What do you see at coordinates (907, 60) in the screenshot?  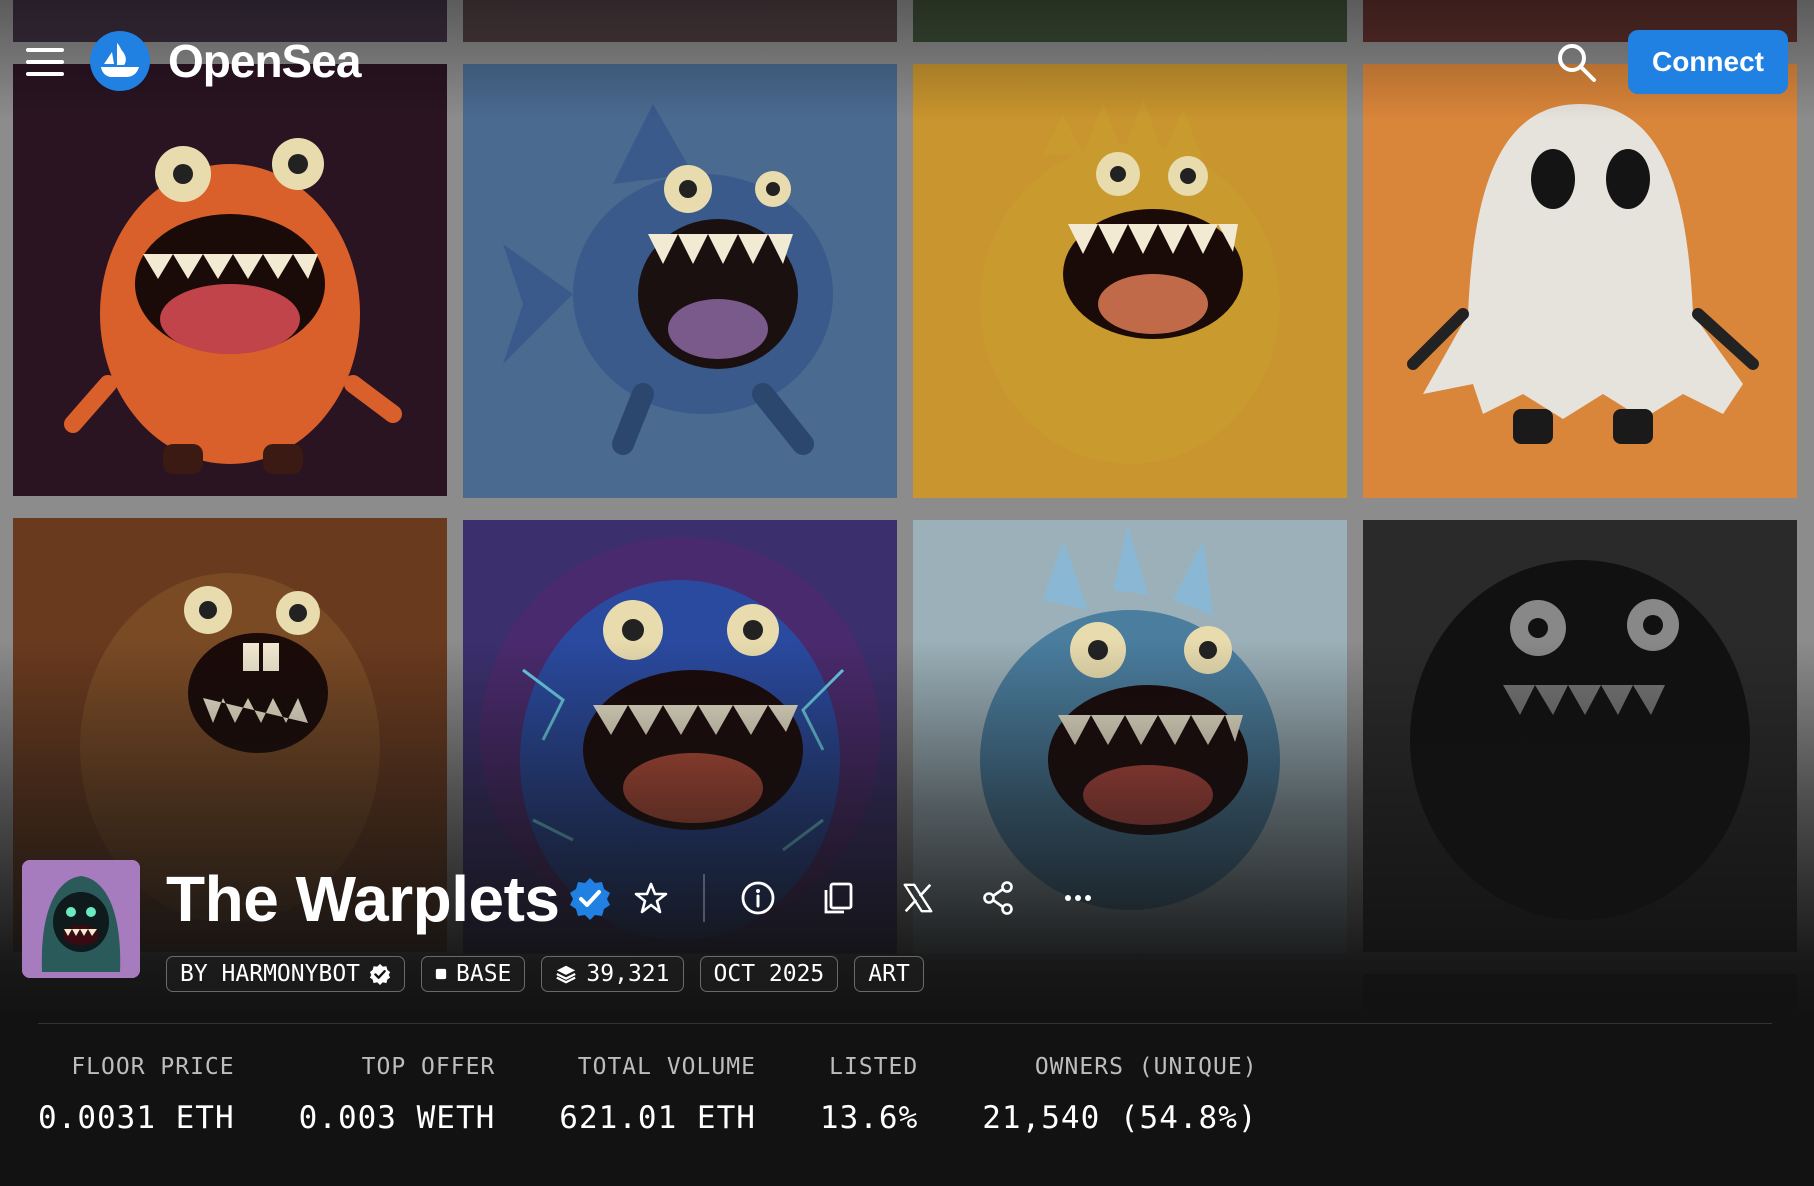 I see `top-nav: OpenSea Connect` at bounding box center [907, 60].